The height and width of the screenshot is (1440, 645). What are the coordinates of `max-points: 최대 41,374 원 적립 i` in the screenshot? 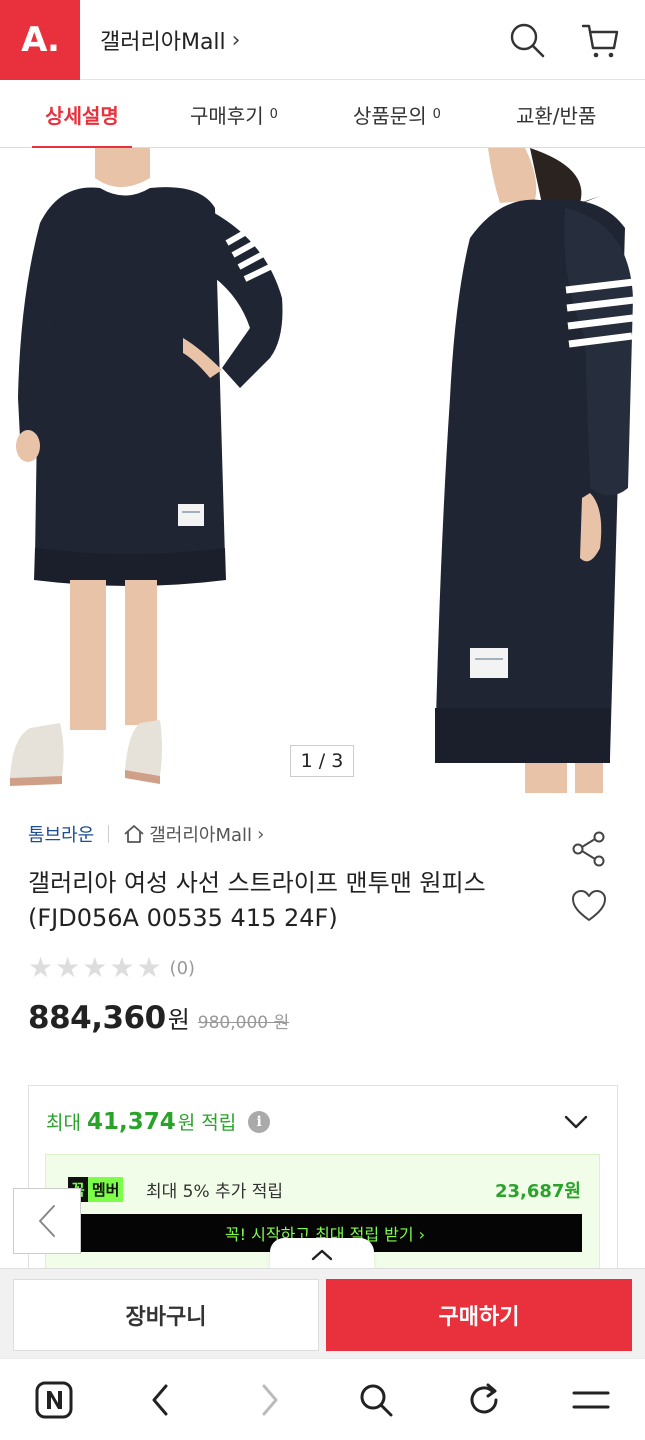 It's located at (158, 1121).